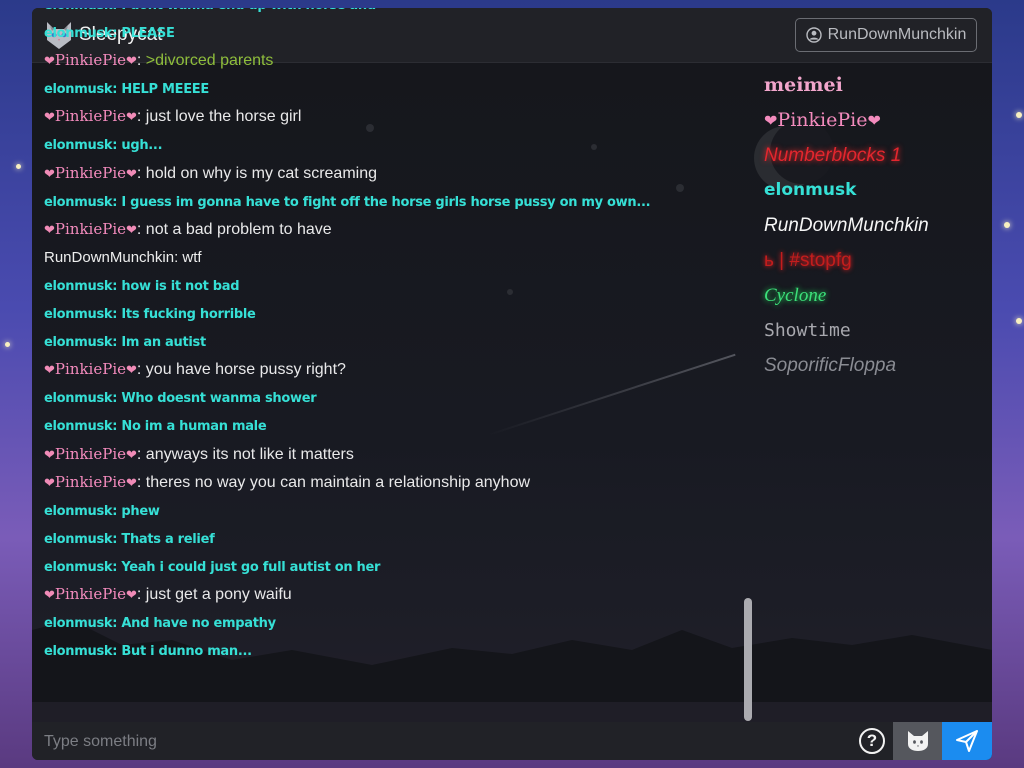  I want to click on help-icon: ?, so click(872, 740).